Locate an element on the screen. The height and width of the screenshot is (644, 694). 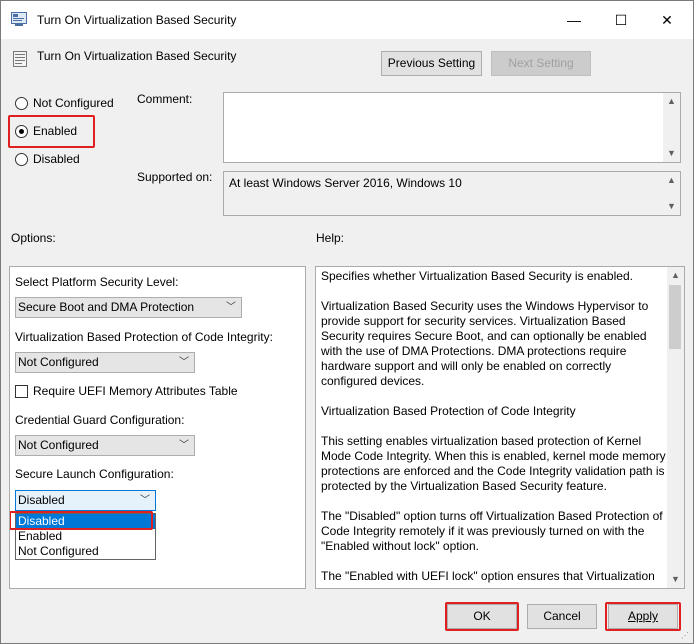
setting-icon is located at coordinates (20, 59).